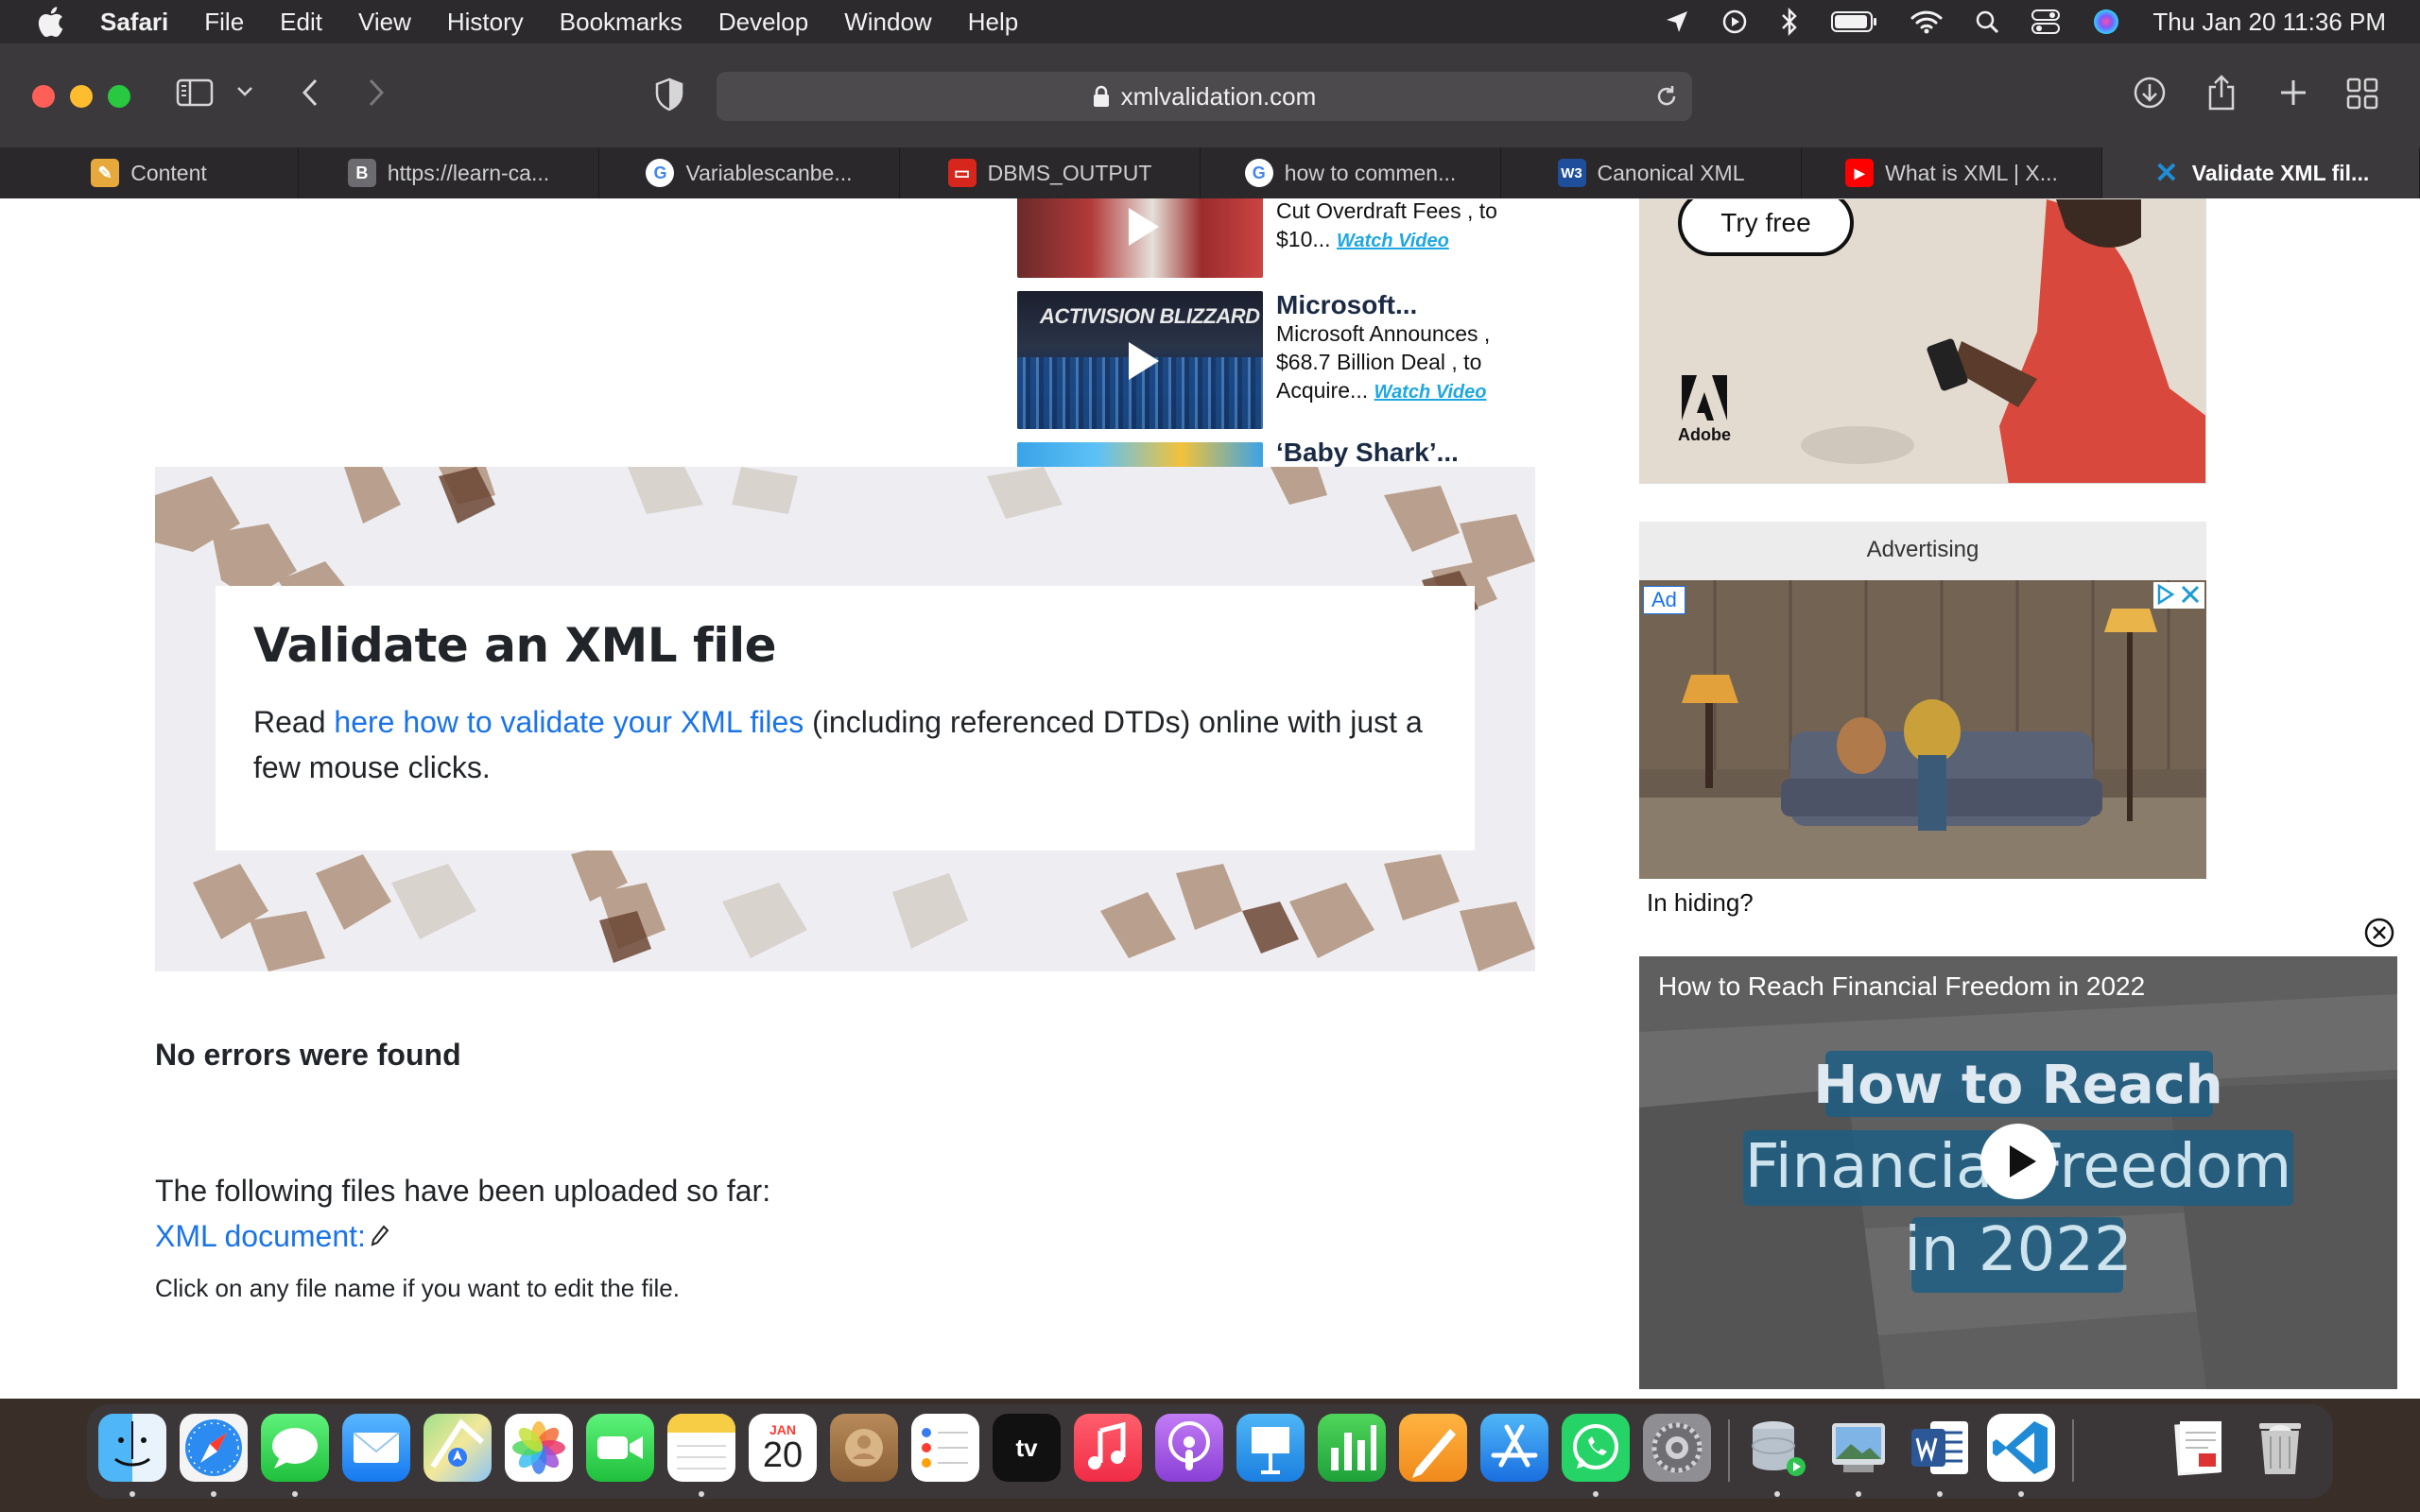 This screenshot has width=2420, height=1512. Describe the element at coordinates (132, 1448) in the screenshot. I see `finder-icon` at that location.